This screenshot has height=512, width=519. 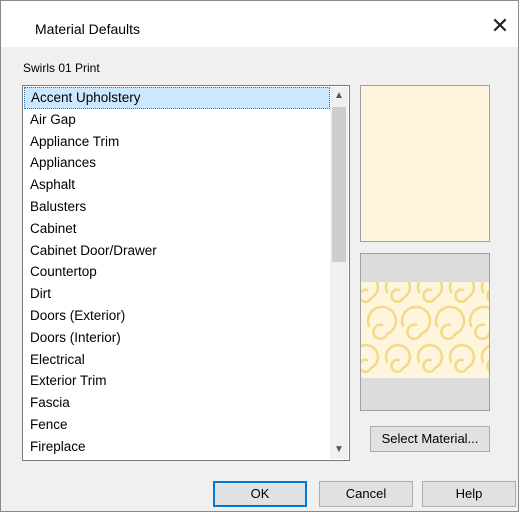 I want to click on list-item: Appliances, so click(x=177, y=163).